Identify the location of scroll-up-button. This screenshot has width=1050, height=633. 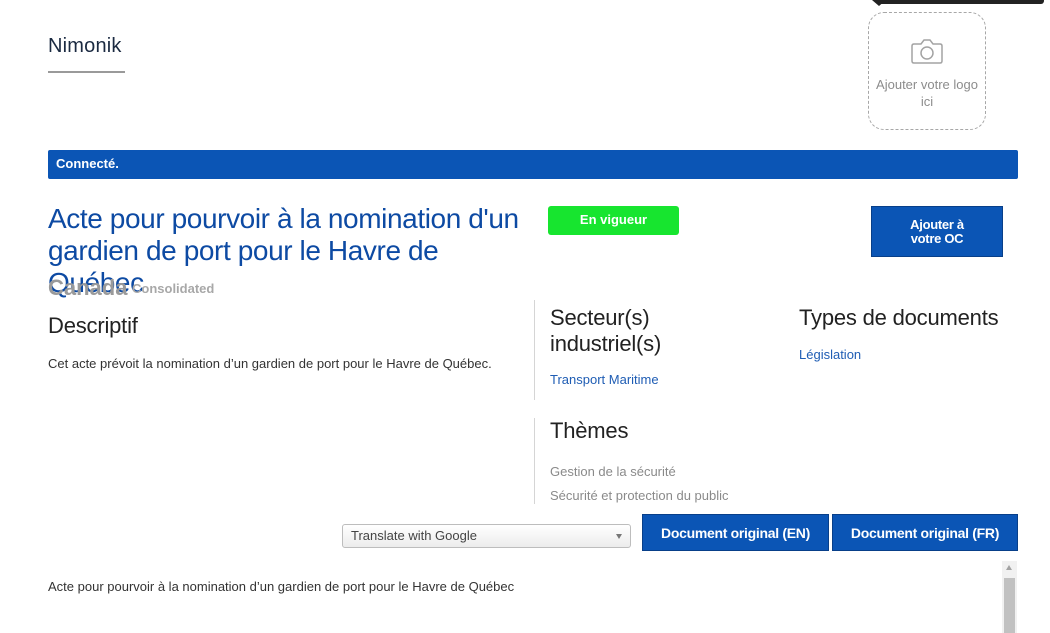
(1009, 568).